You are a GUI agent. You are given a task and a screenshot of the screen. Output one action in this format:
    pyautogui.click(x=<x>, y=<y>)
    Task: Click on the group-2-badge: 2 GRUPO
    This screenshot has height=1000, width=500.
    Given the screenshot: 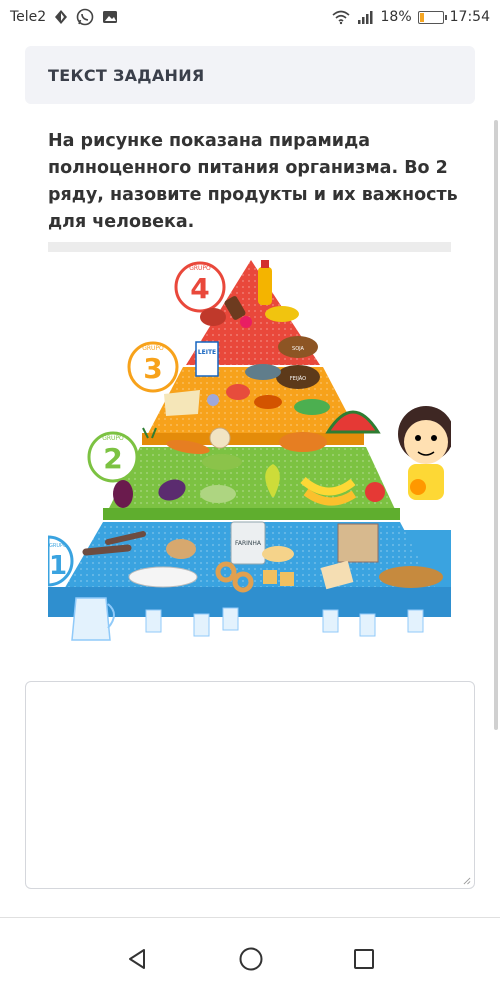 What is the action you would take?
    pyautogui.click(x=113, y=457)
    